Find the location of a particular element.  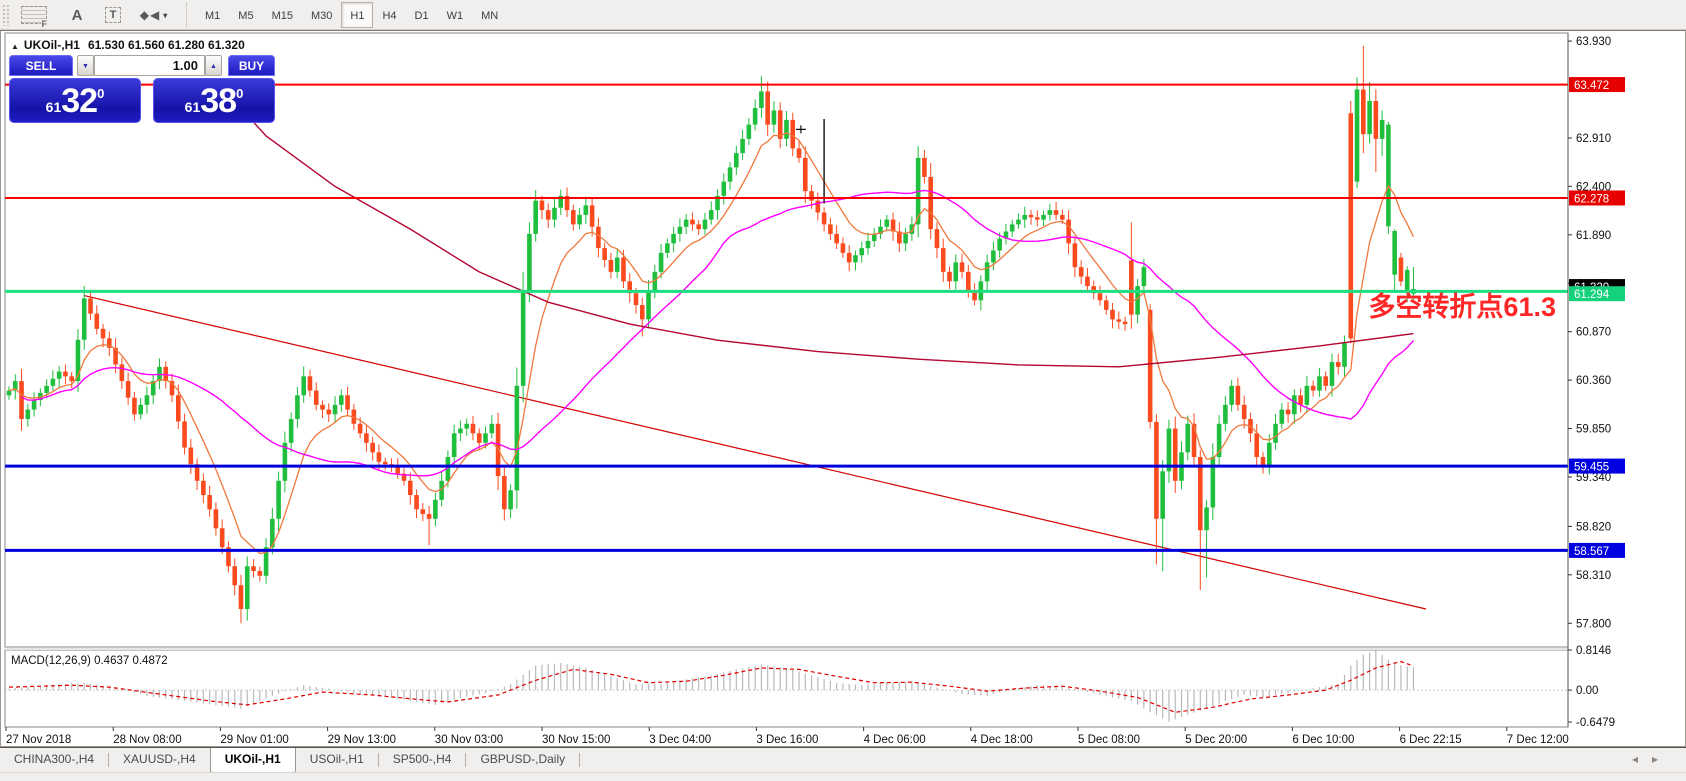

tf-button-h1: H1 is located at coordinates (357, 15).